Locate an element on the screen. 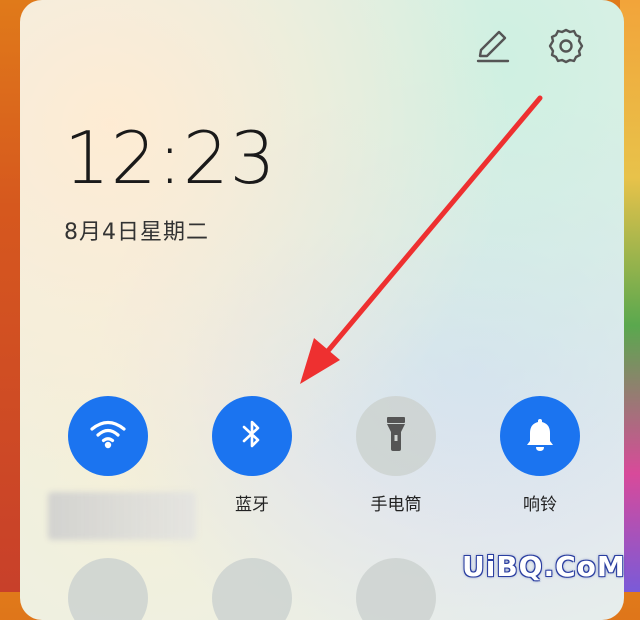 This screenshot has height=620, width=640. wifi-button is located at coordinates (108, 436).